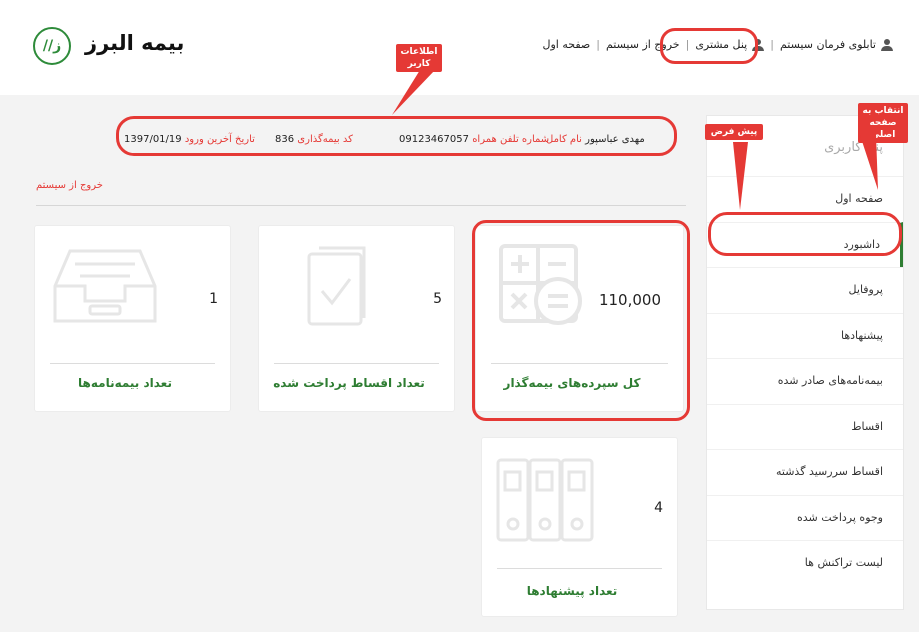 This screenshot has height=632, width=919. I want to click on card-label: تعداد پیشنهادها, so click(572, 591).